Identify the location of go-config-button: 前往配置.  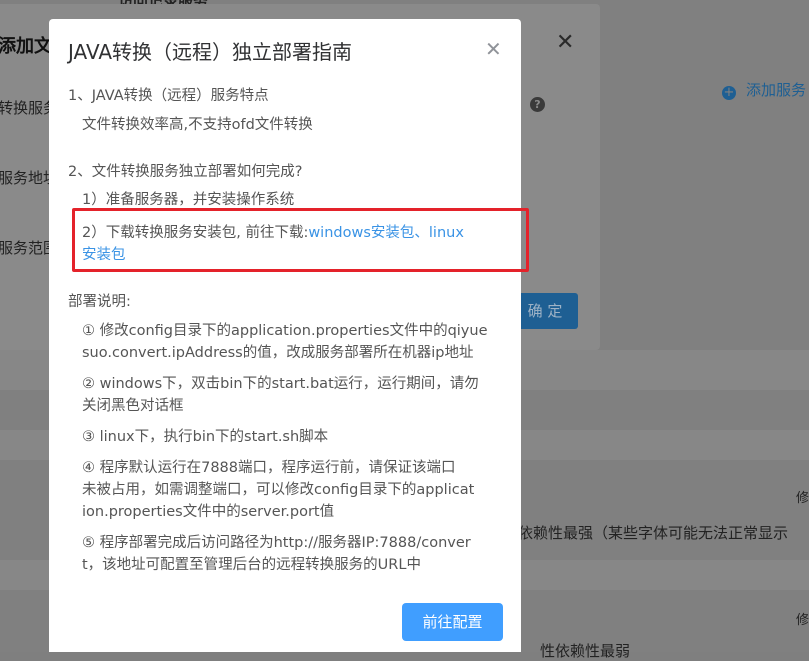
(452, 622).